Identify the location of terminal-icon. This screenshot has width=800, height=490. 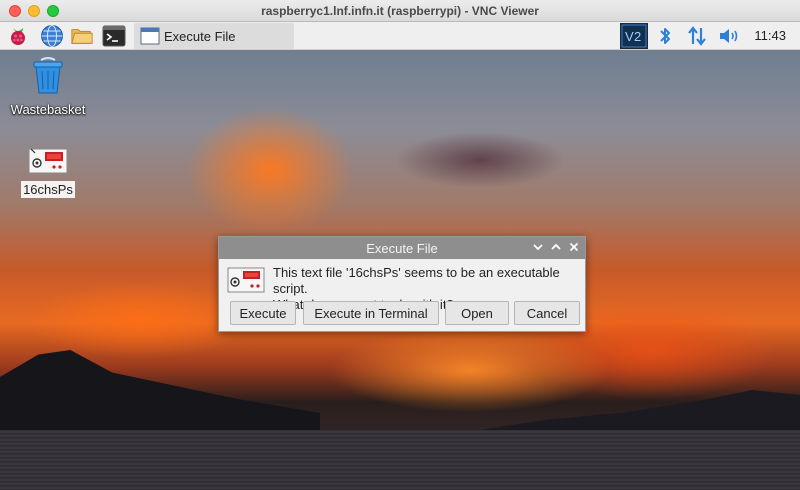
(114, 36).